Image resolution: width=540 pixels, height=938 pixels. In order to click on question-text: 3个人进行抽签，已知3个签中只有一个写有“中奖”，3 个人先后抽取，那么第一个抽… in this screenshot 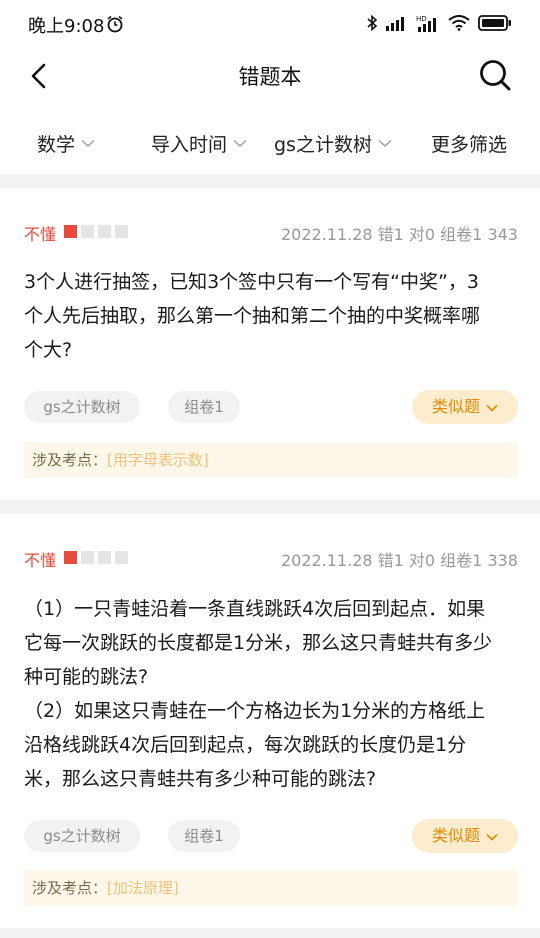, I will do `click(271, 316)`.